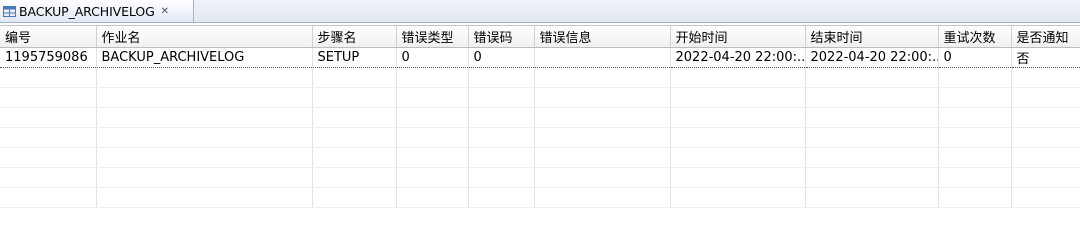 This screenshot has height=240, width=1080. Describe the element at coordinates (602, 57) in the screenshot. I see `table-cell` at that location.